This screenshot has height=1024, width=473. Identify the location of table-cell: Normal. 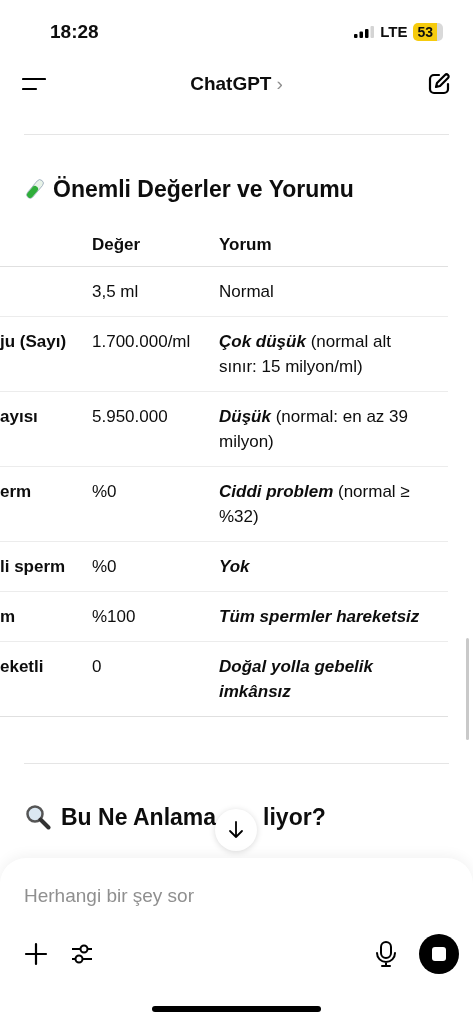
(246, 291).